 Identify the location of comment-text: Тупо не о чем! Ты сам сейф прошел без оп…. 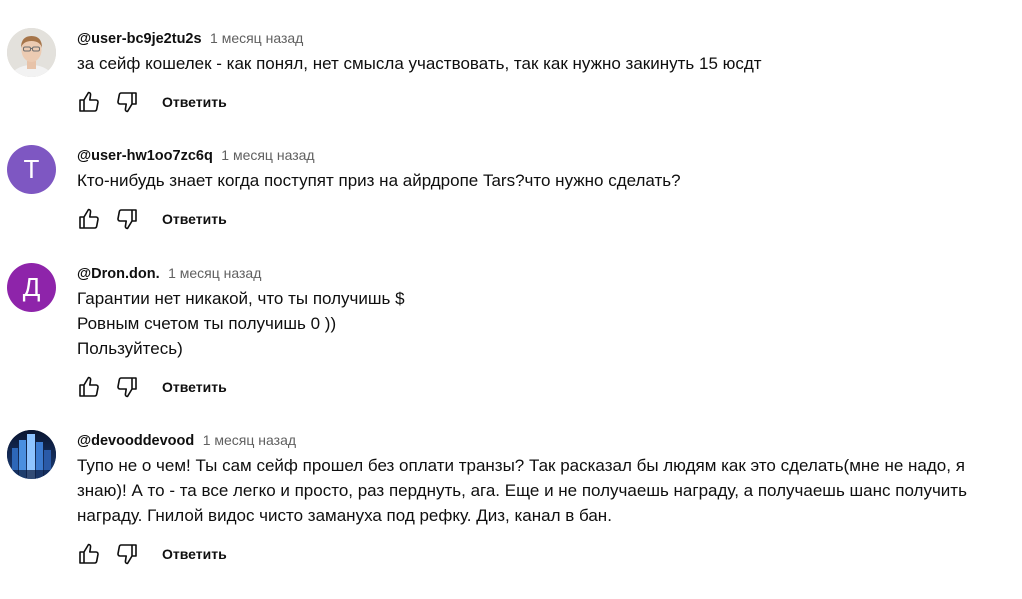
(522, 490).